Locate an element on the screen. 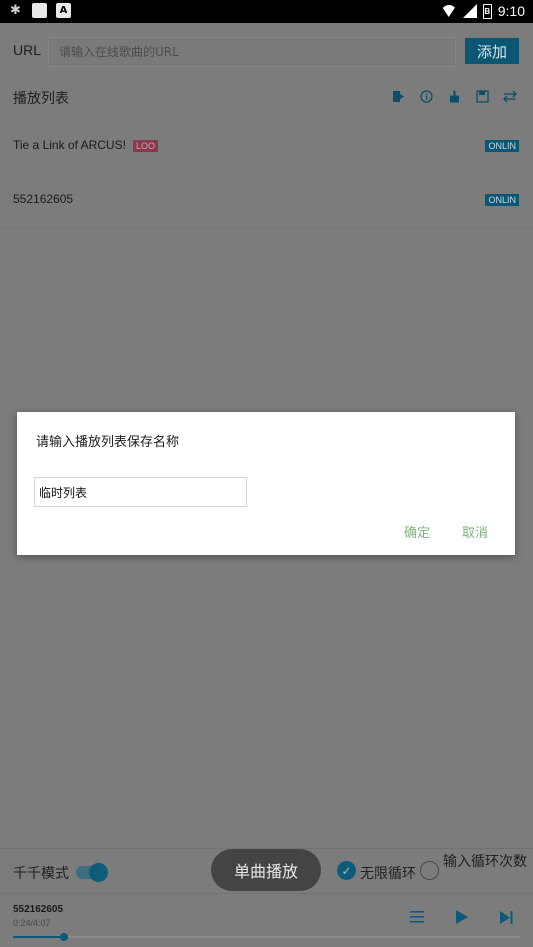 The width and height of the screenshot is (533, 947). url-bar: URL 请输入在线歌曲的URL 添加 is located at coordinates (266, 51).